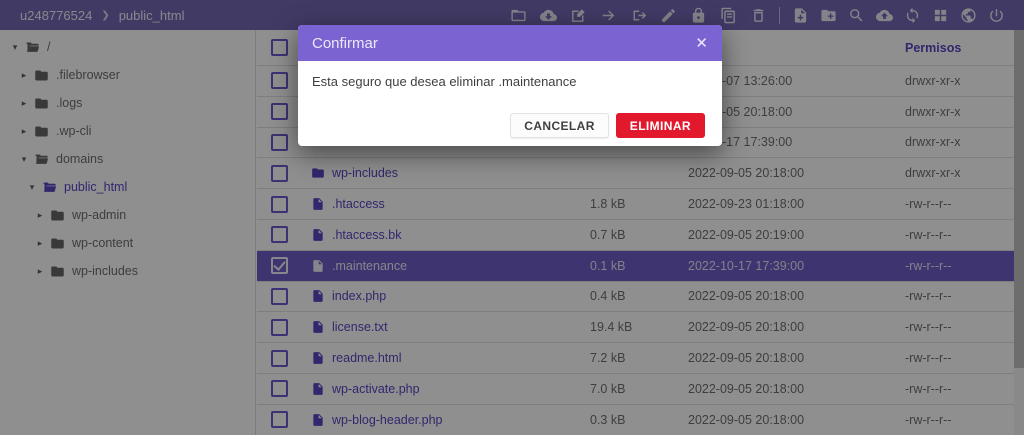 This screenshot has height=435, width=1024. What do you see at coordinates (345, 43) in the screenshot?
I see `dialog-title: Confirmar` at bounding box center [345, 43].